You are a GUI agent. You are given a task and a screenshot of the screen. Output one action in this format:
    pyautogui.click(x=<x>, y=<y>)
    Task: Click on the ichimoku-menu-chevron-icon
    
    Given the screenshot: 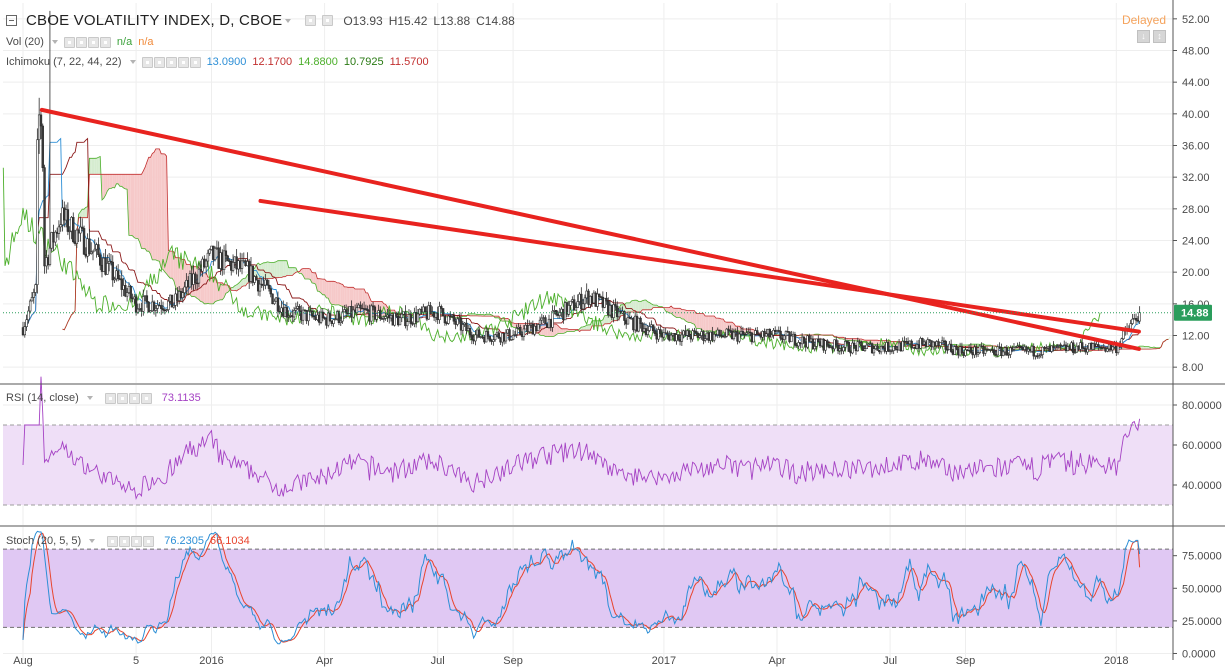 What is the action you would take?
    pyautogui.click(x=132, y=62)
    